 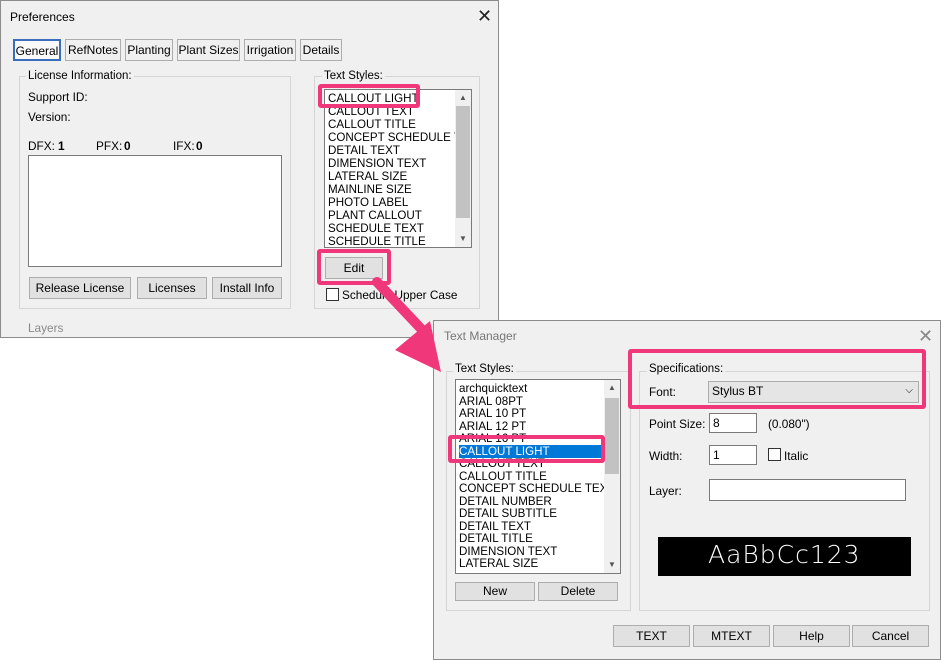 What do you see at coordinates (492, 413) in the screenshot?
I see `list-item: ARIAL 10 PT` at bounding box center [492, 413].